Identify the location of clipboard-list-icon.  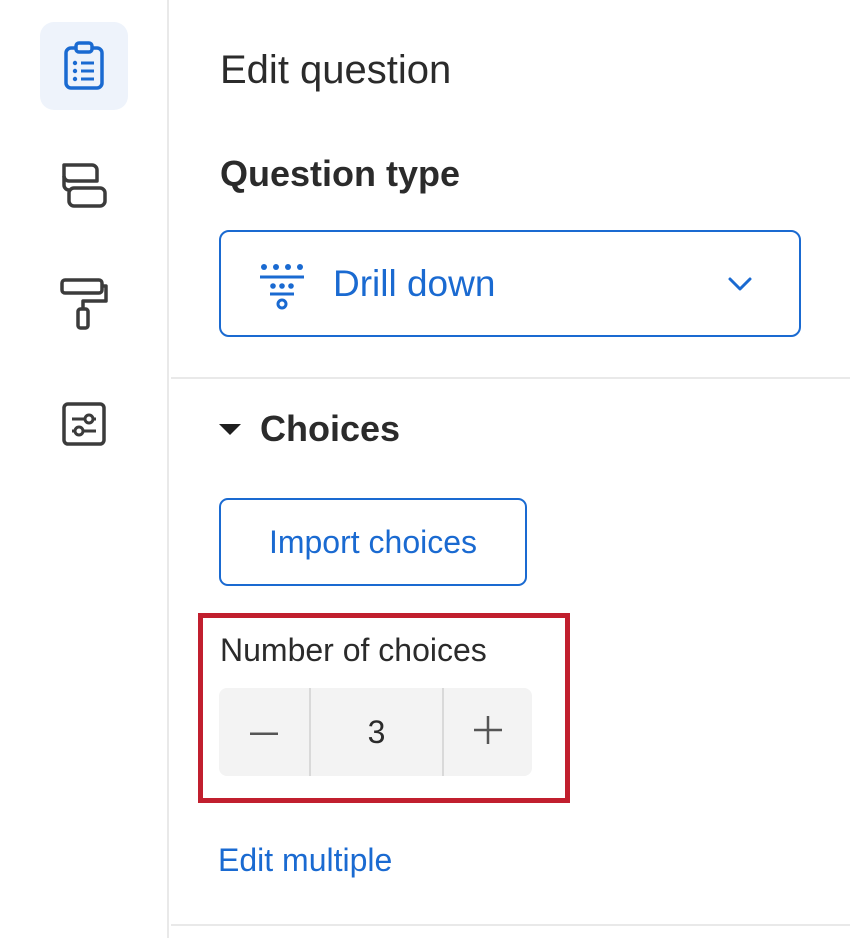
(84, 66).